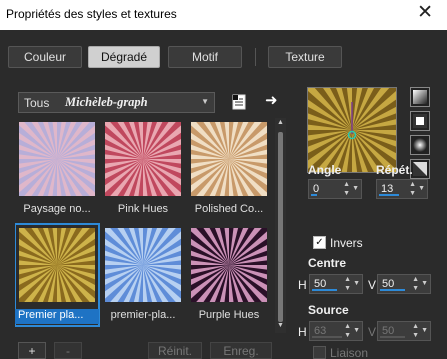 The width and height of the screenshot is (447, 359). What do you see at coordinates (327, 337) in the screenshot?
I see `source-h-value-bar` at bounding box center [327, 337].